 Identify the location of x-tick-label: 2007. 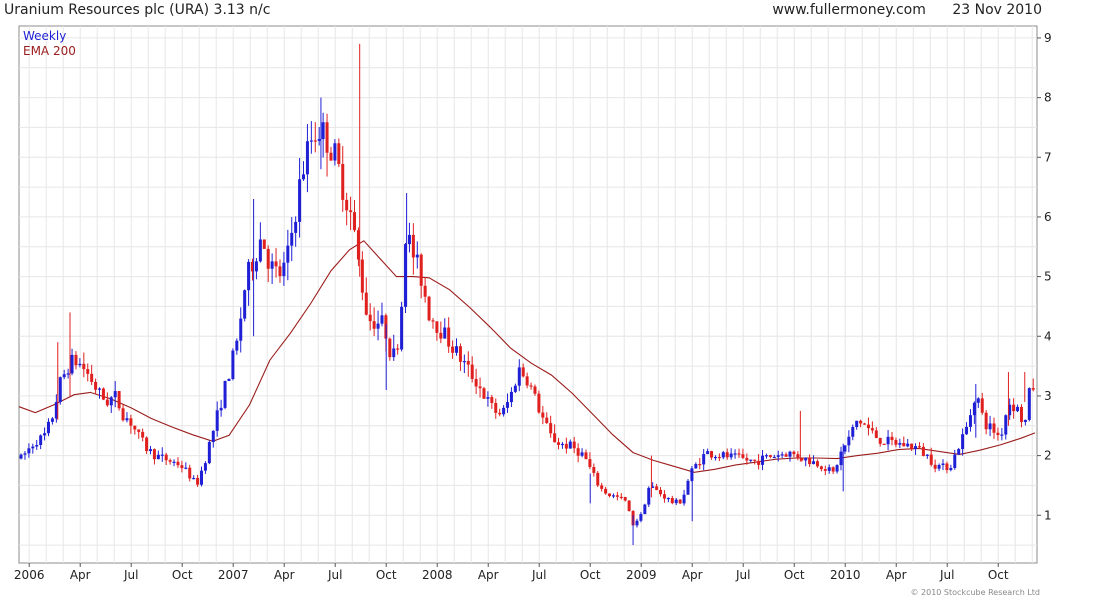
(233, 575).